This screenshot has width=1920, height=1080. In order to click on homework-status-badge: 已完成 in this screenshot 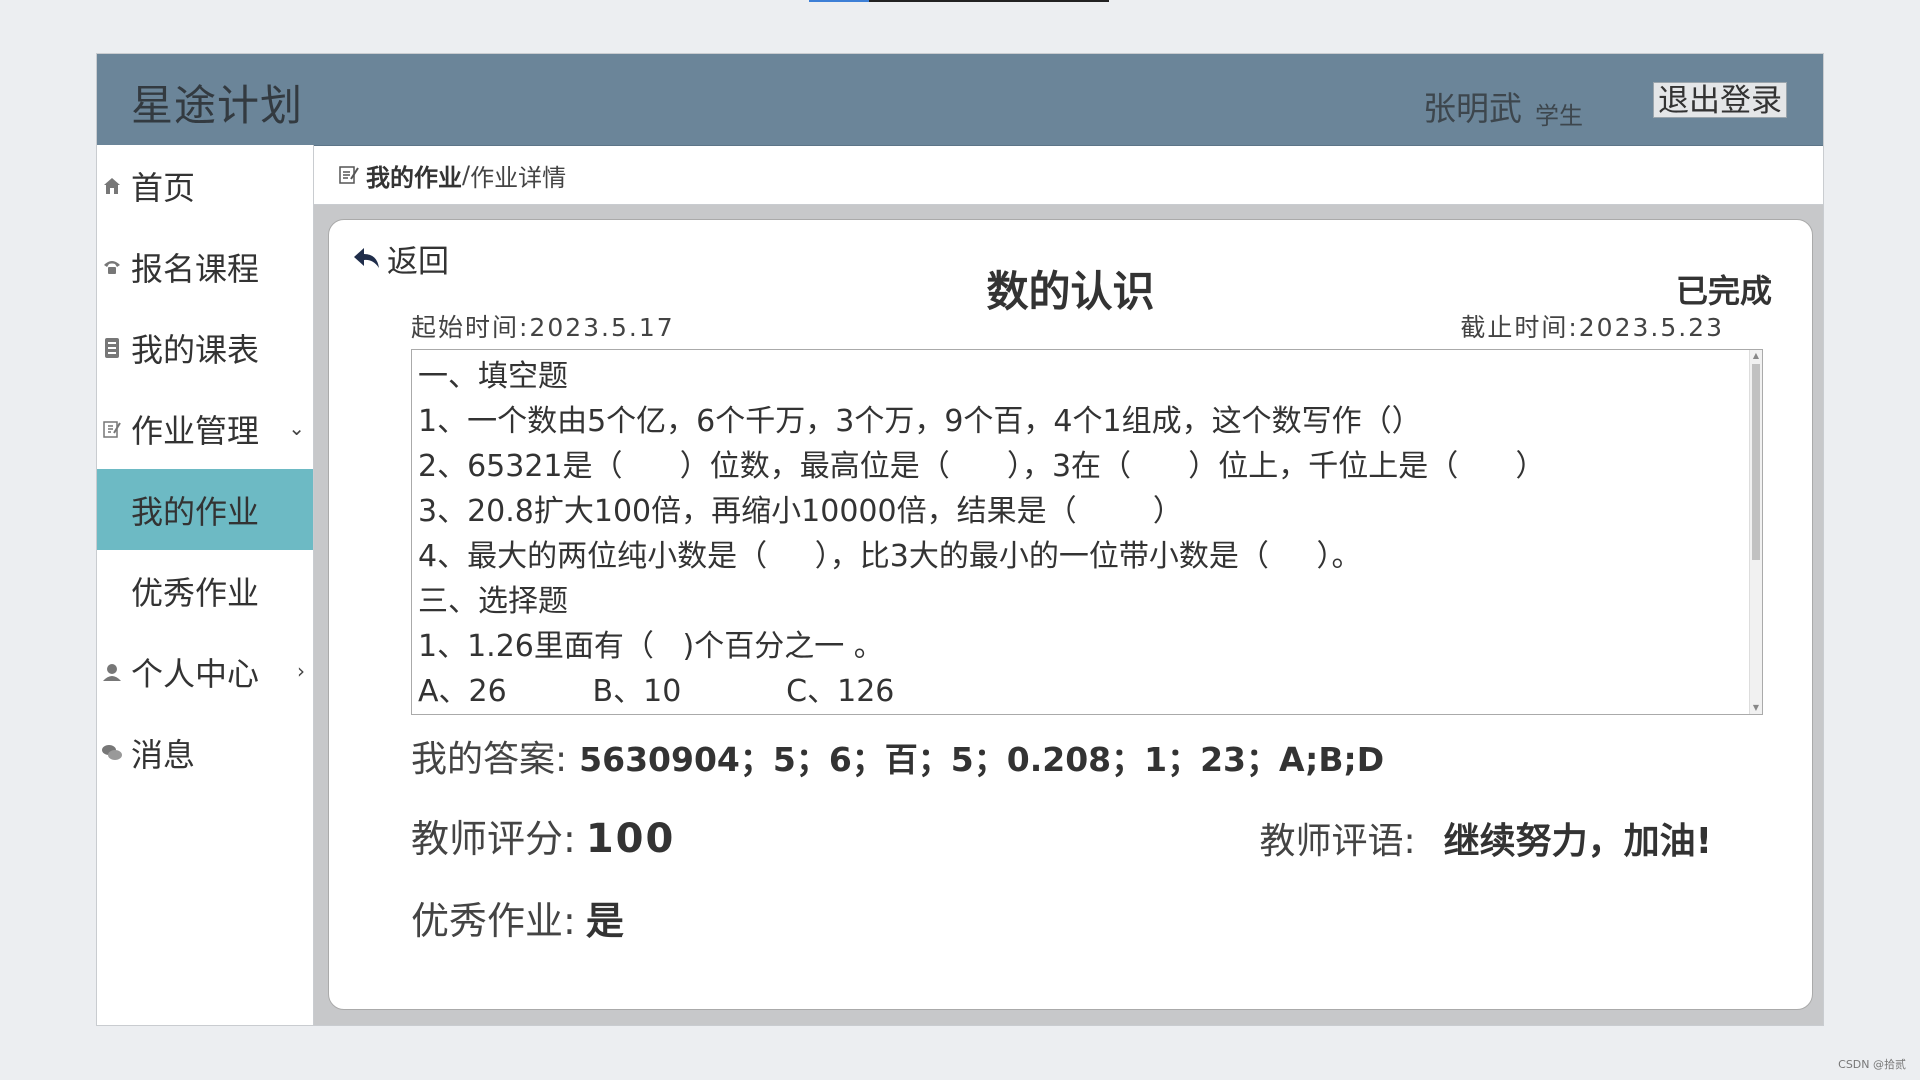, I will do `click(1723, 291)`.